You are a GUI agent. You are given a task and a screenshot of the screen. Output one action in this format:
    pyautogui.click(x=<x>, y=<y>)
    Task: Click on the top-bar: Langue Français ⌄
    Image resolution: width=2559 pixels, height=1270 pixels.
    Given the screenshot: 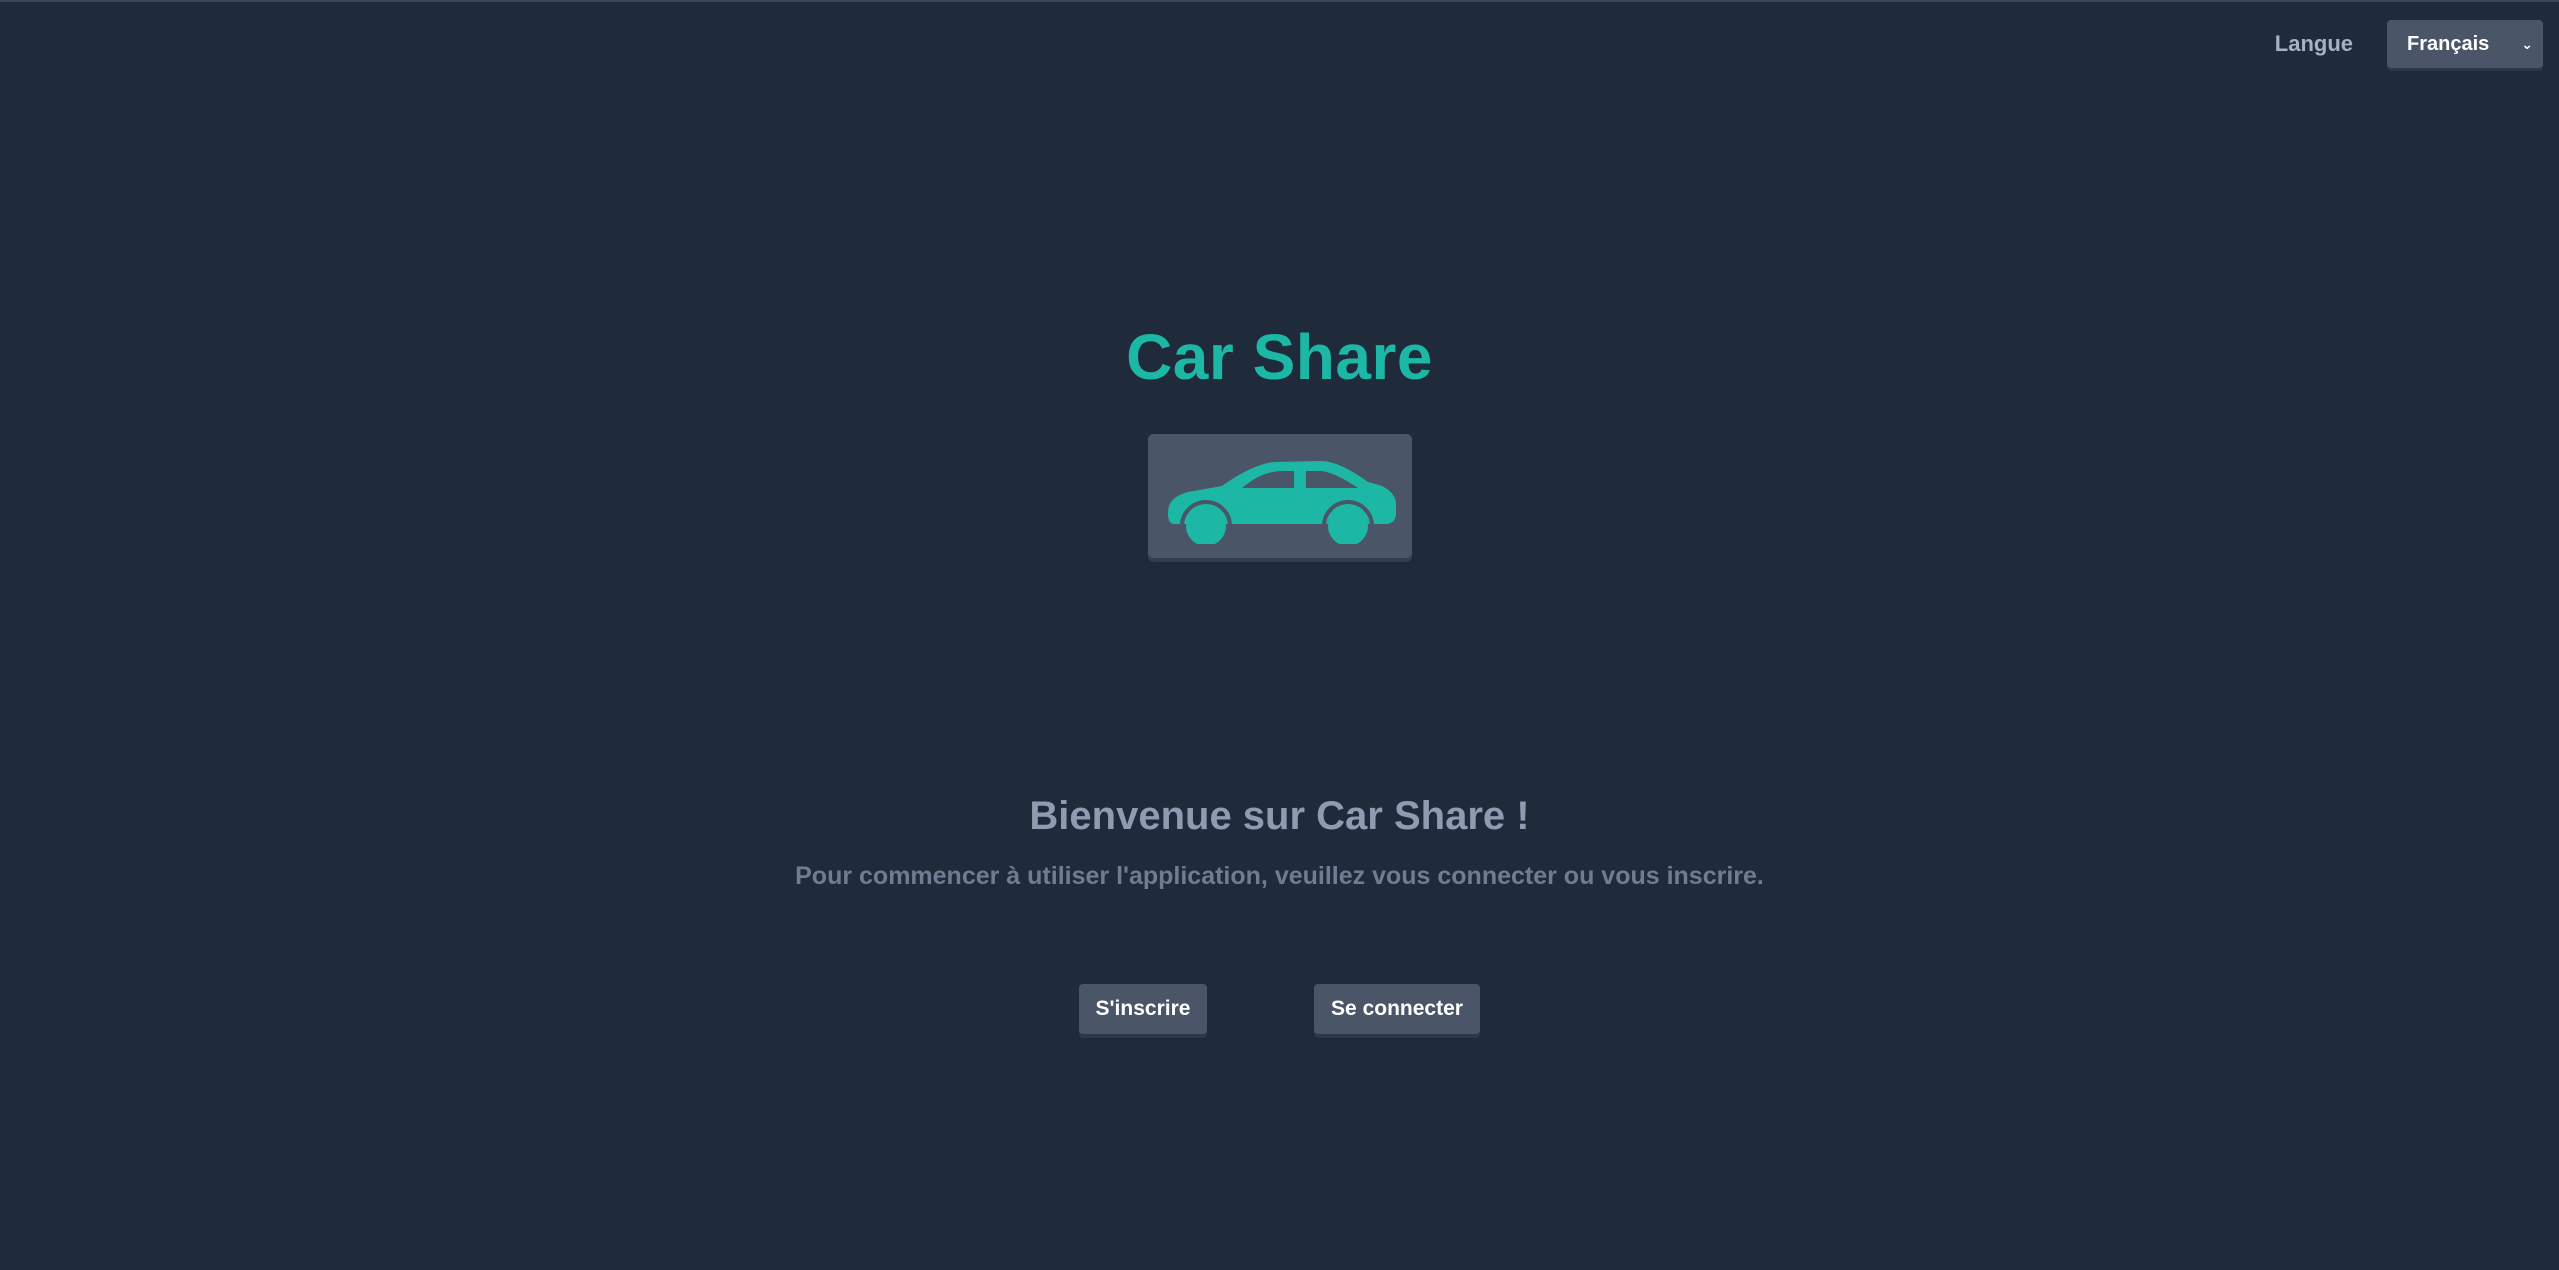 What is the action you would take?
    pyautogui.click(x=2409, y=44)
    